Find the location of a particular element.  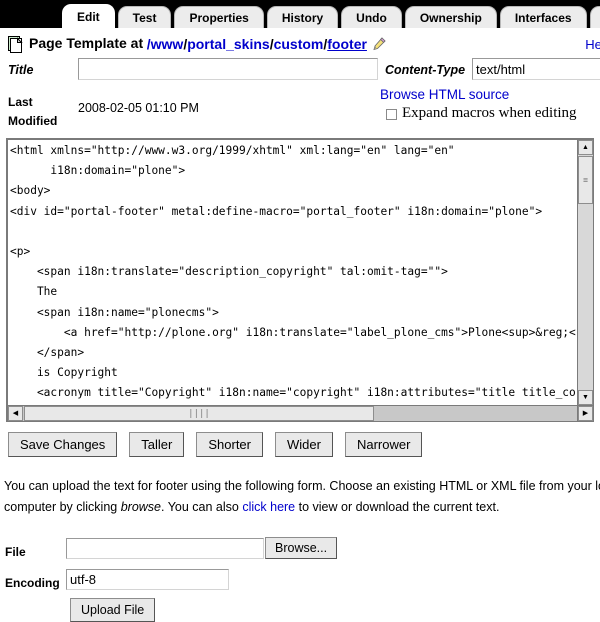

shorter-button: Shorter is located at coordinates (229, 444).